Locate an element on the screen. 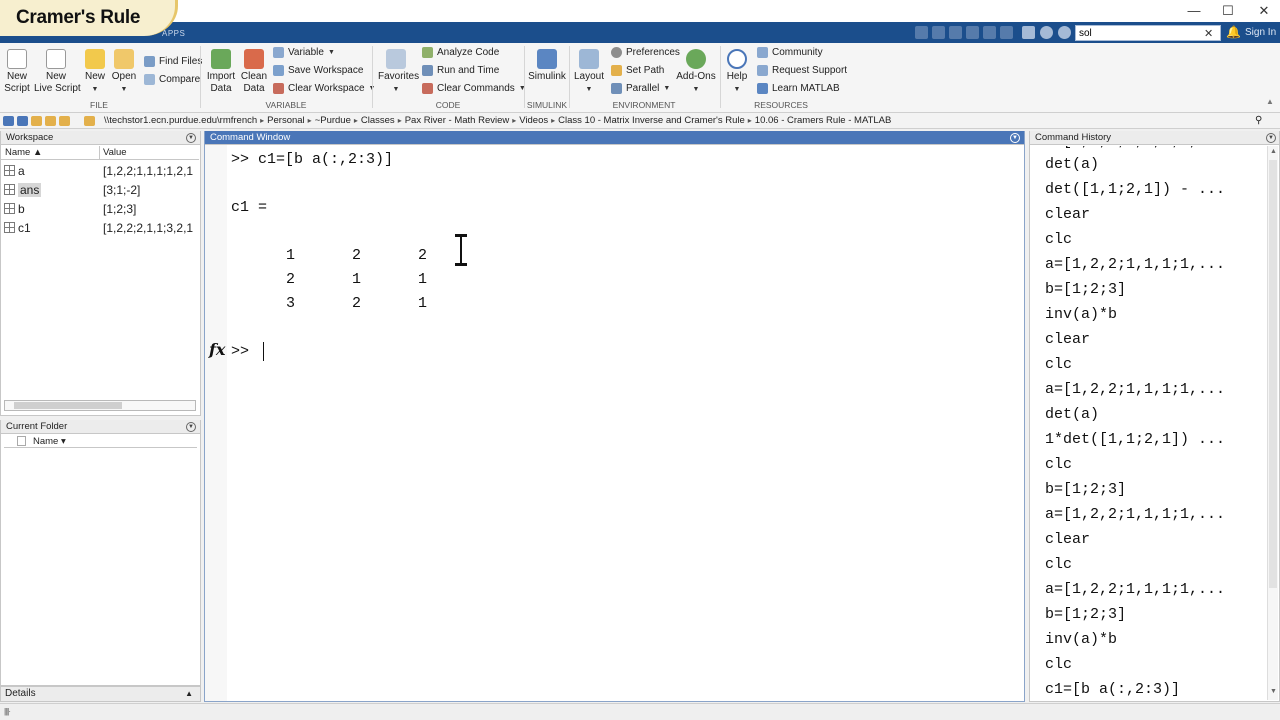 Image resolution: width=1280 pixels, height=720 pixels. breadcrumb-item: Videos is located at coordinates (533, 120).